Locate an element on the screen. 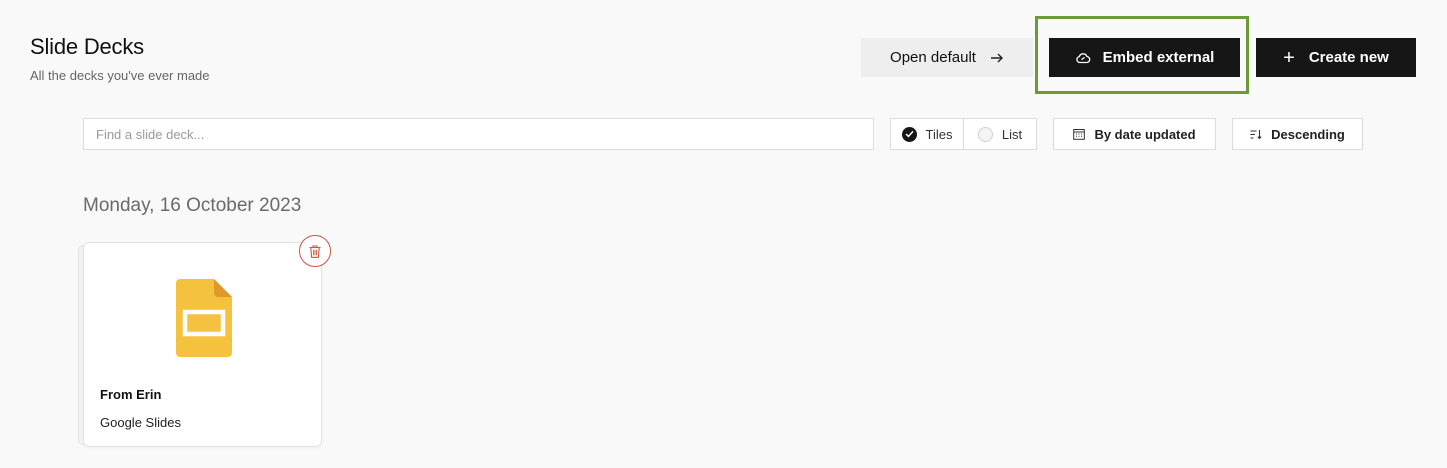 The width and height of the screenshot is (1447, 468). arrow-right-icon is located at coordinates (997, 58).